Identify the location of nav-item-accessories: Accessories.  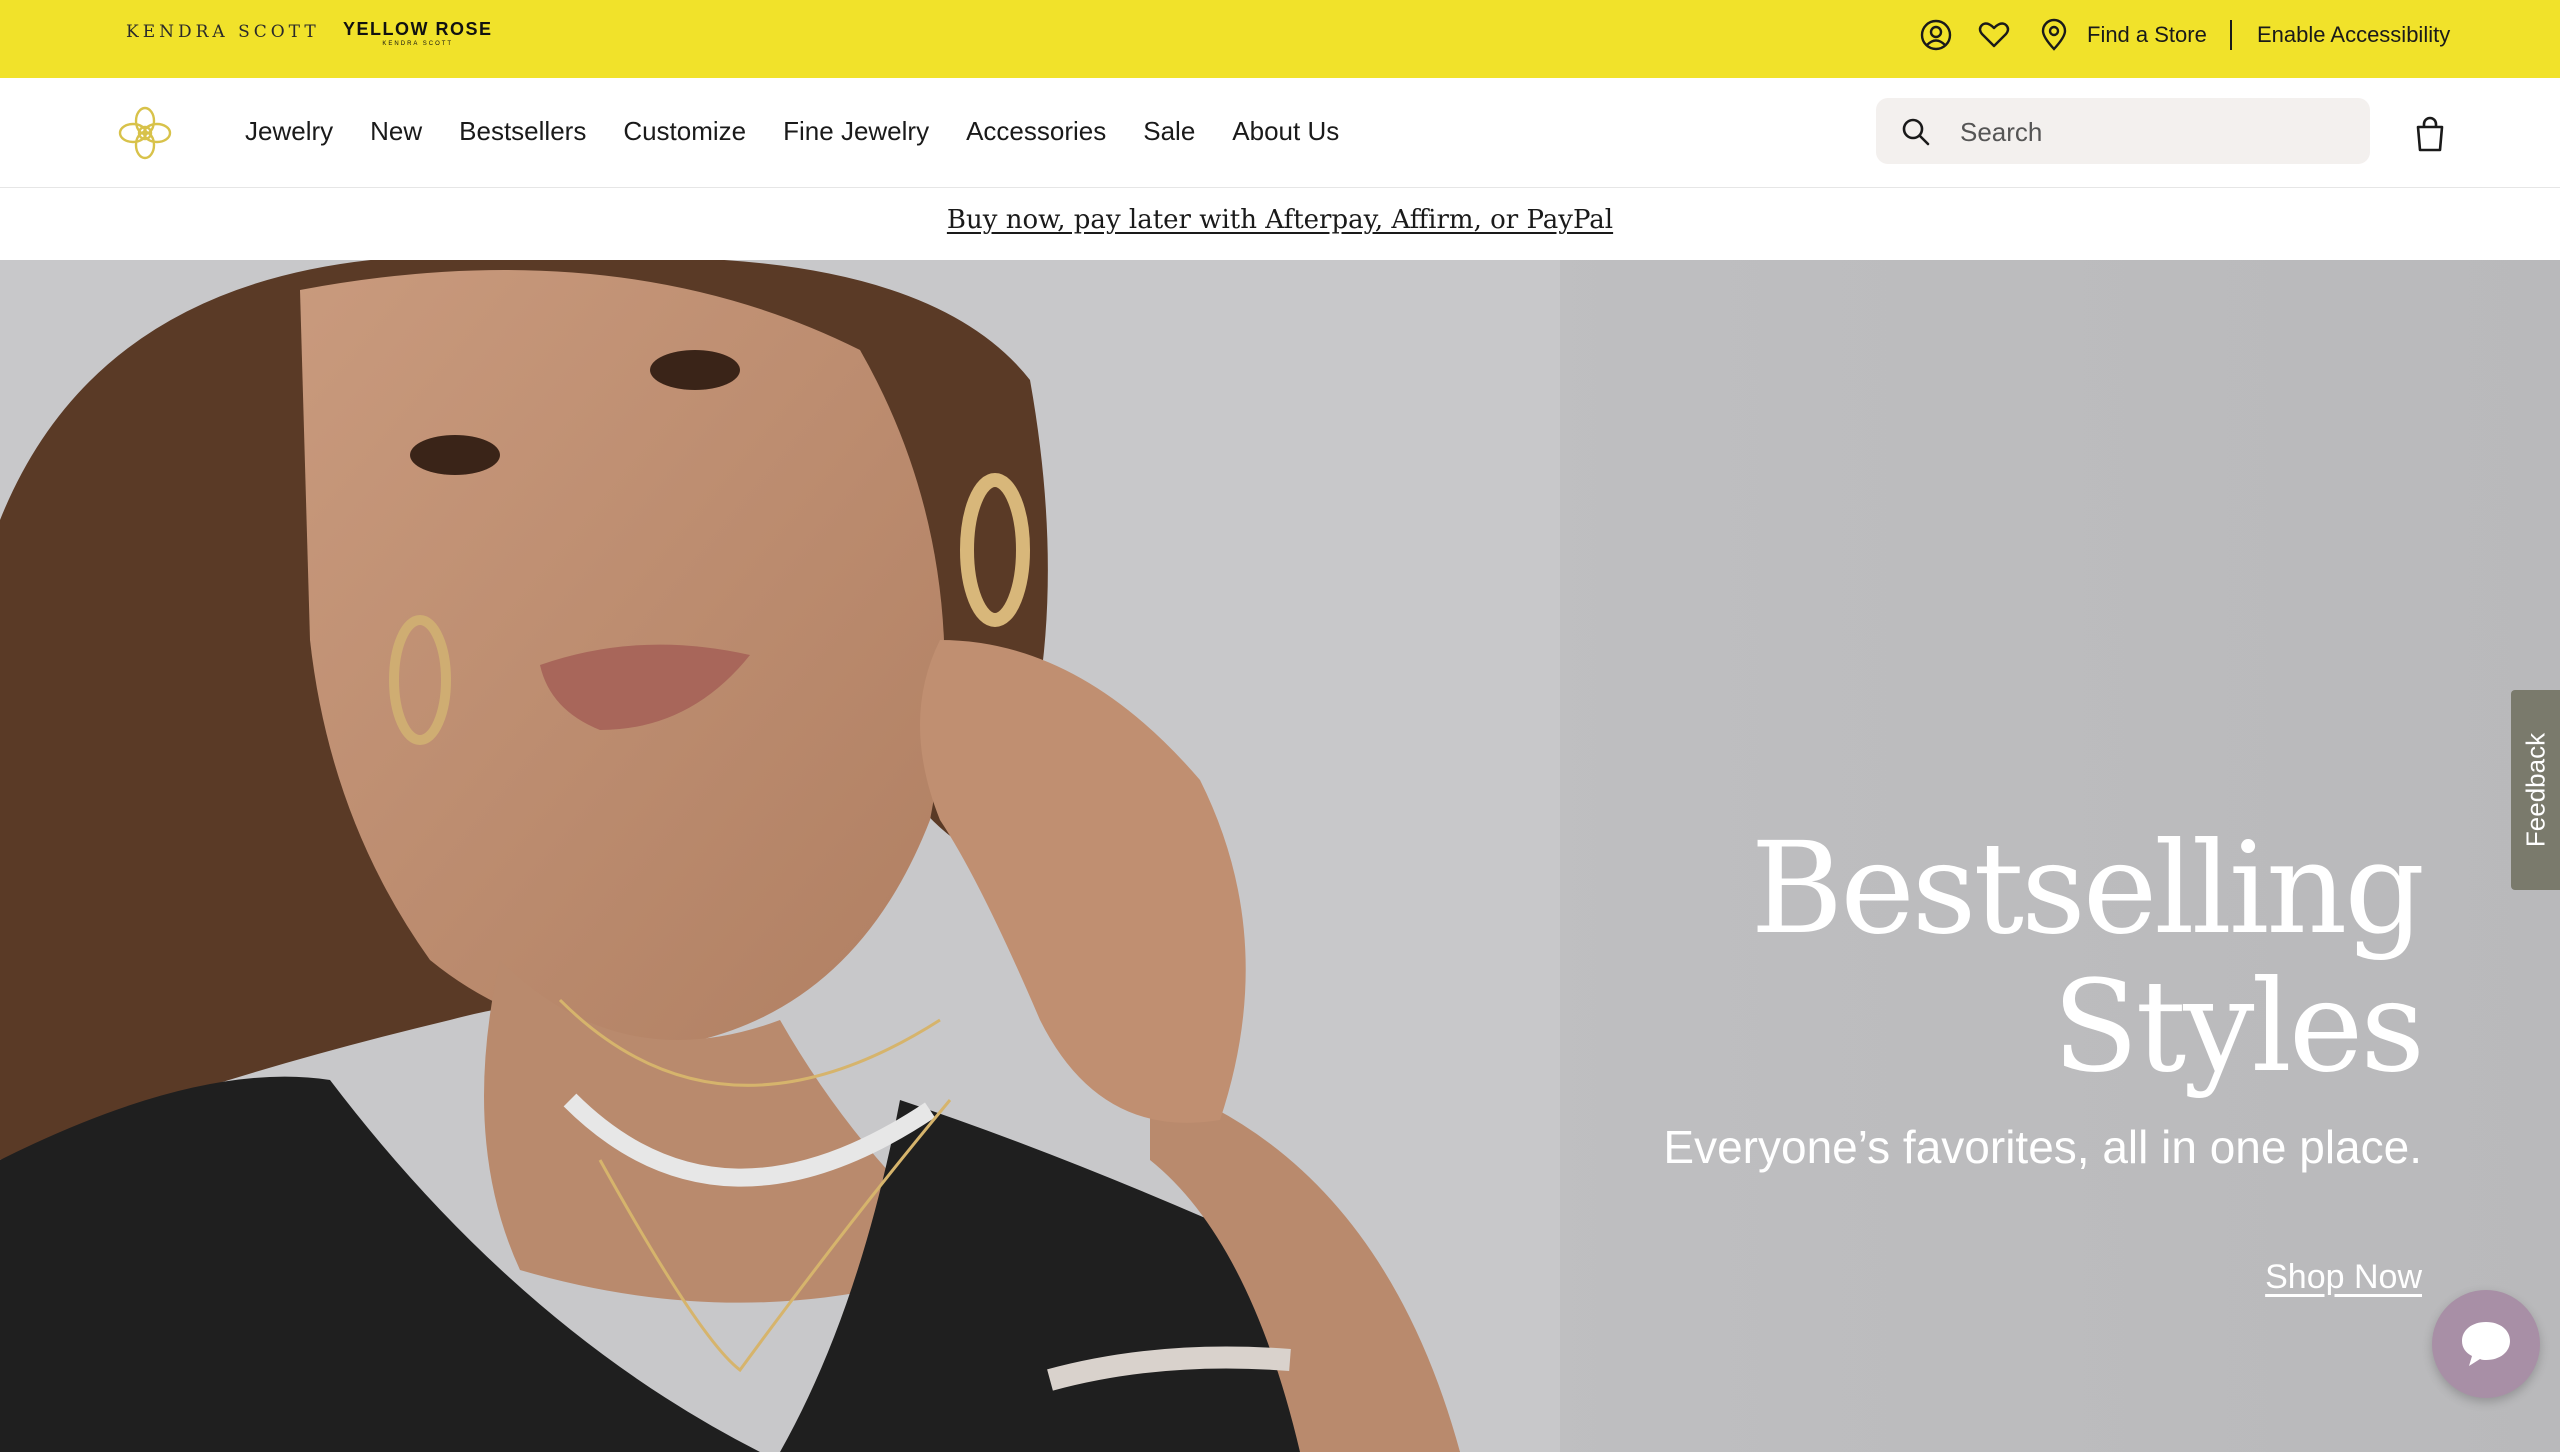
(1036, 131).